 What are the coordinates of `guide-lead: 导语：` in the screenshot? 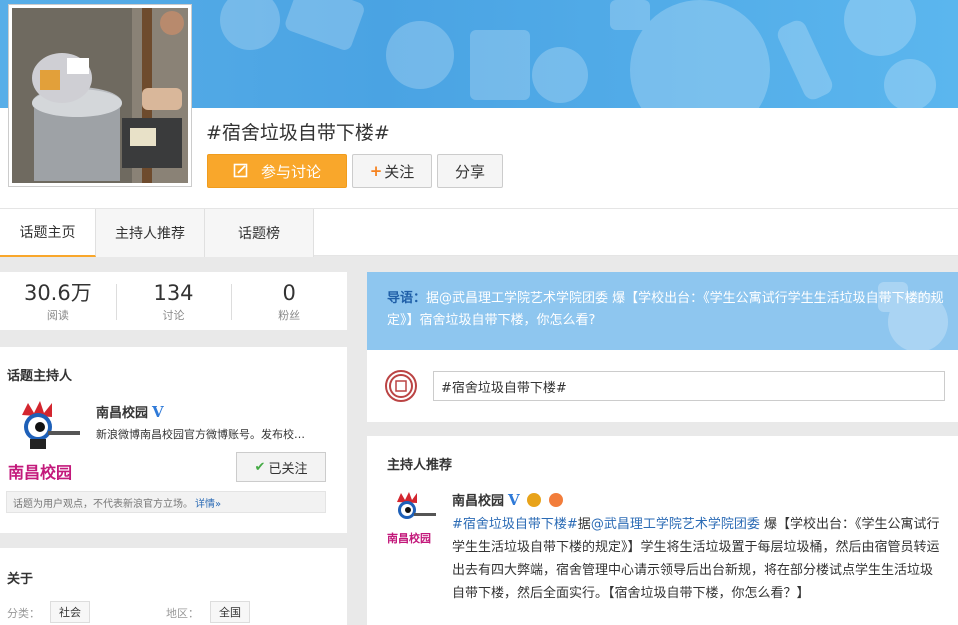 It's located at (407, 298).